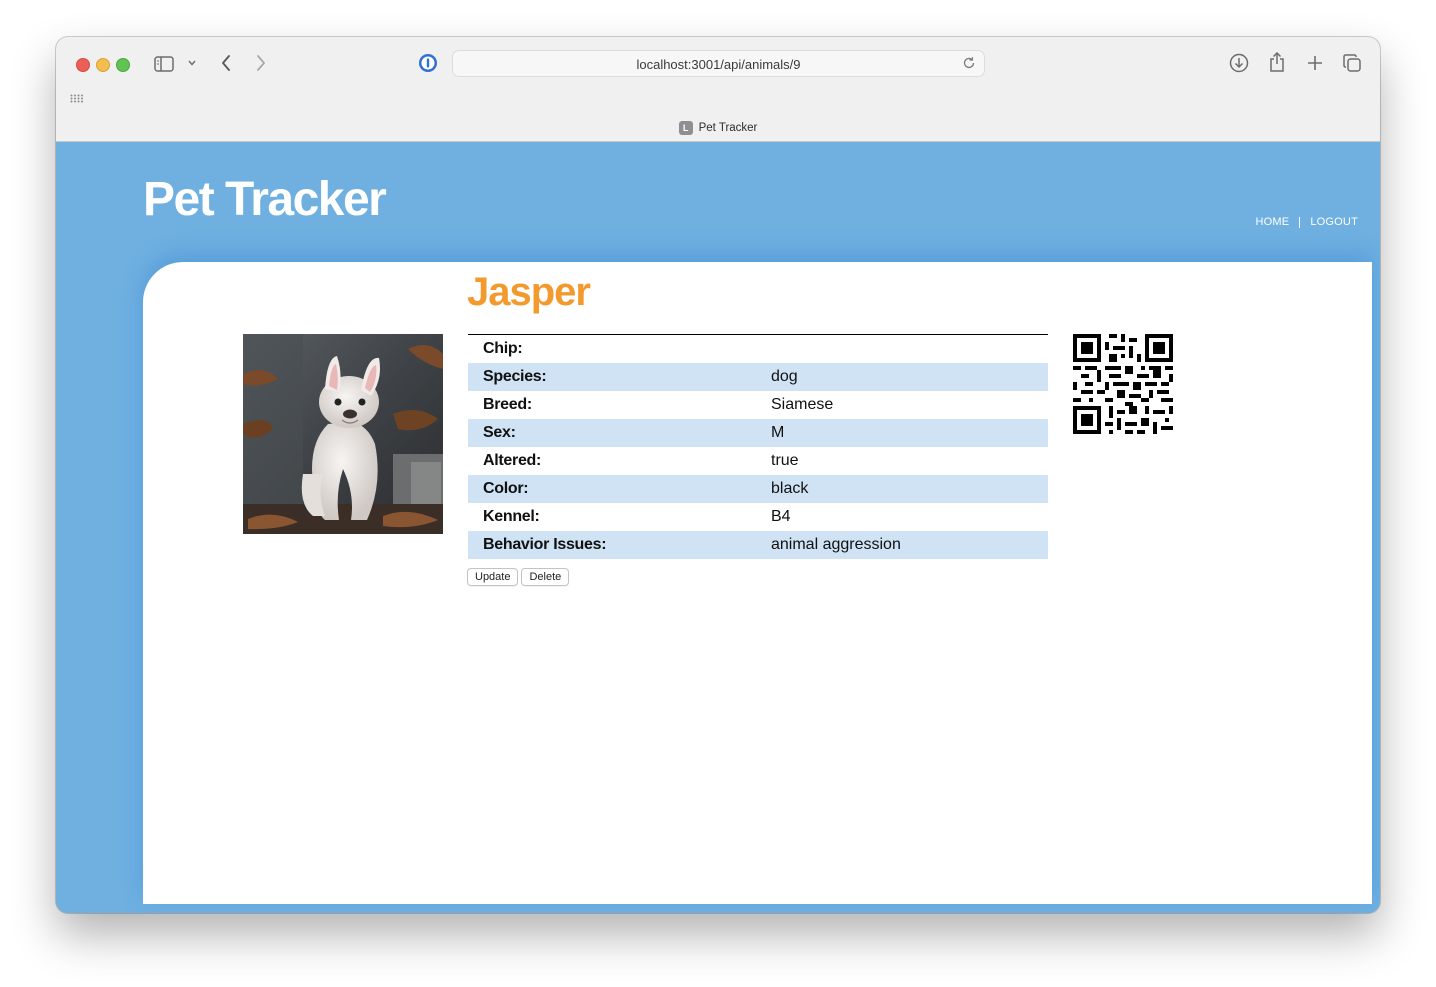 Image resolution: width=1436 pixels, height=987 pixels. I want to click on detail-label: Species:, so click(612, 377).